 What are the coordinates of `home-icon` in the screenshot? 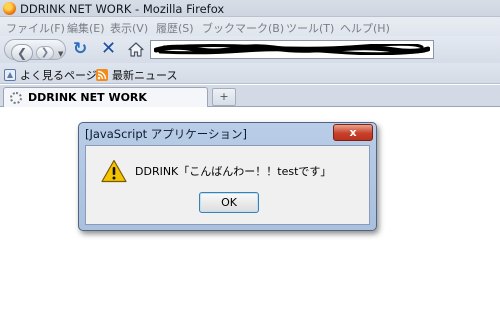 It's located at (136, 49).